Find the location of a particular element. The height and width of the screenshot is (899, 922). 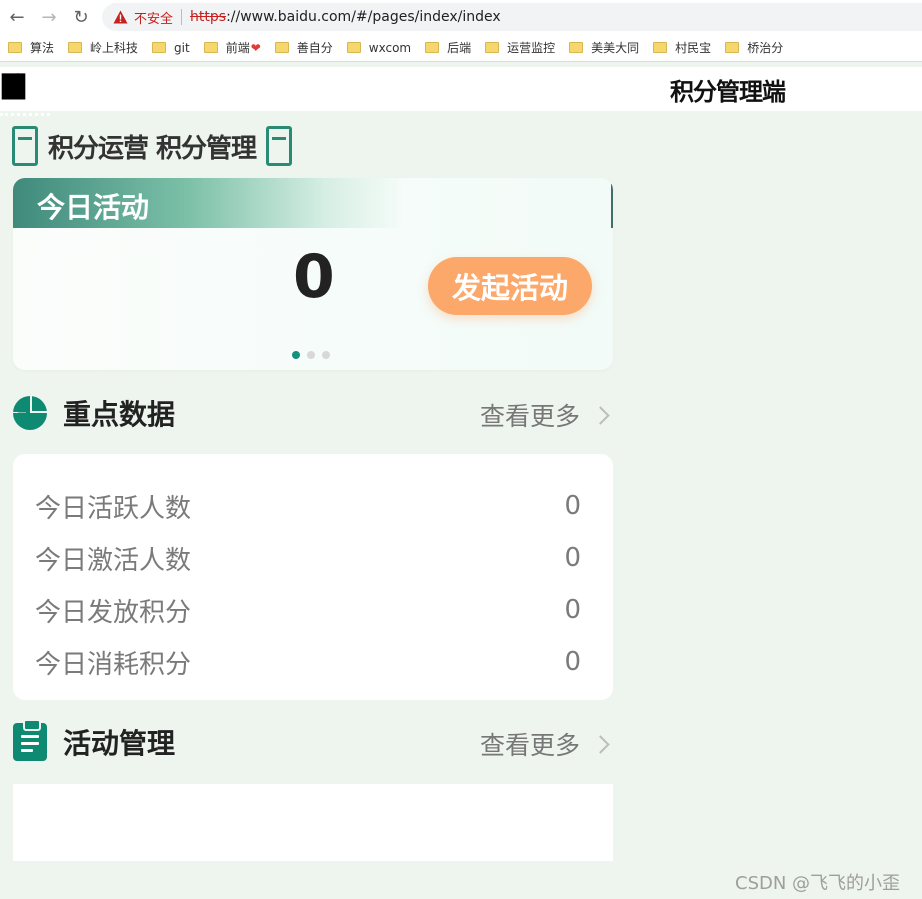

mini-program-name: 积分运营 积分管理 is located at coordinates (152, 146).